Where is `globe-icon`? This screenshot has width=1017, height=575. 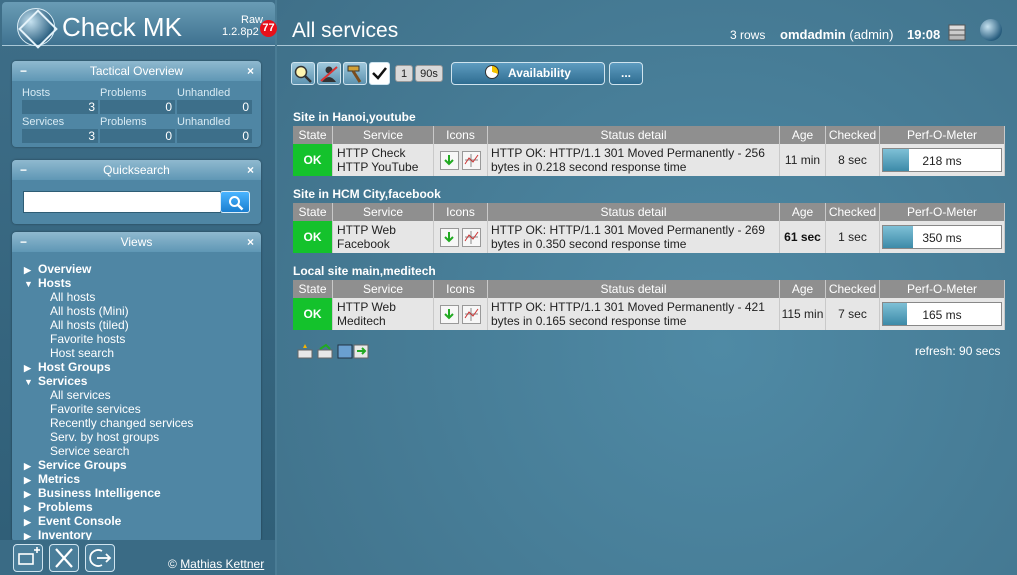 globe-icon is located at coordinates (991, 30).